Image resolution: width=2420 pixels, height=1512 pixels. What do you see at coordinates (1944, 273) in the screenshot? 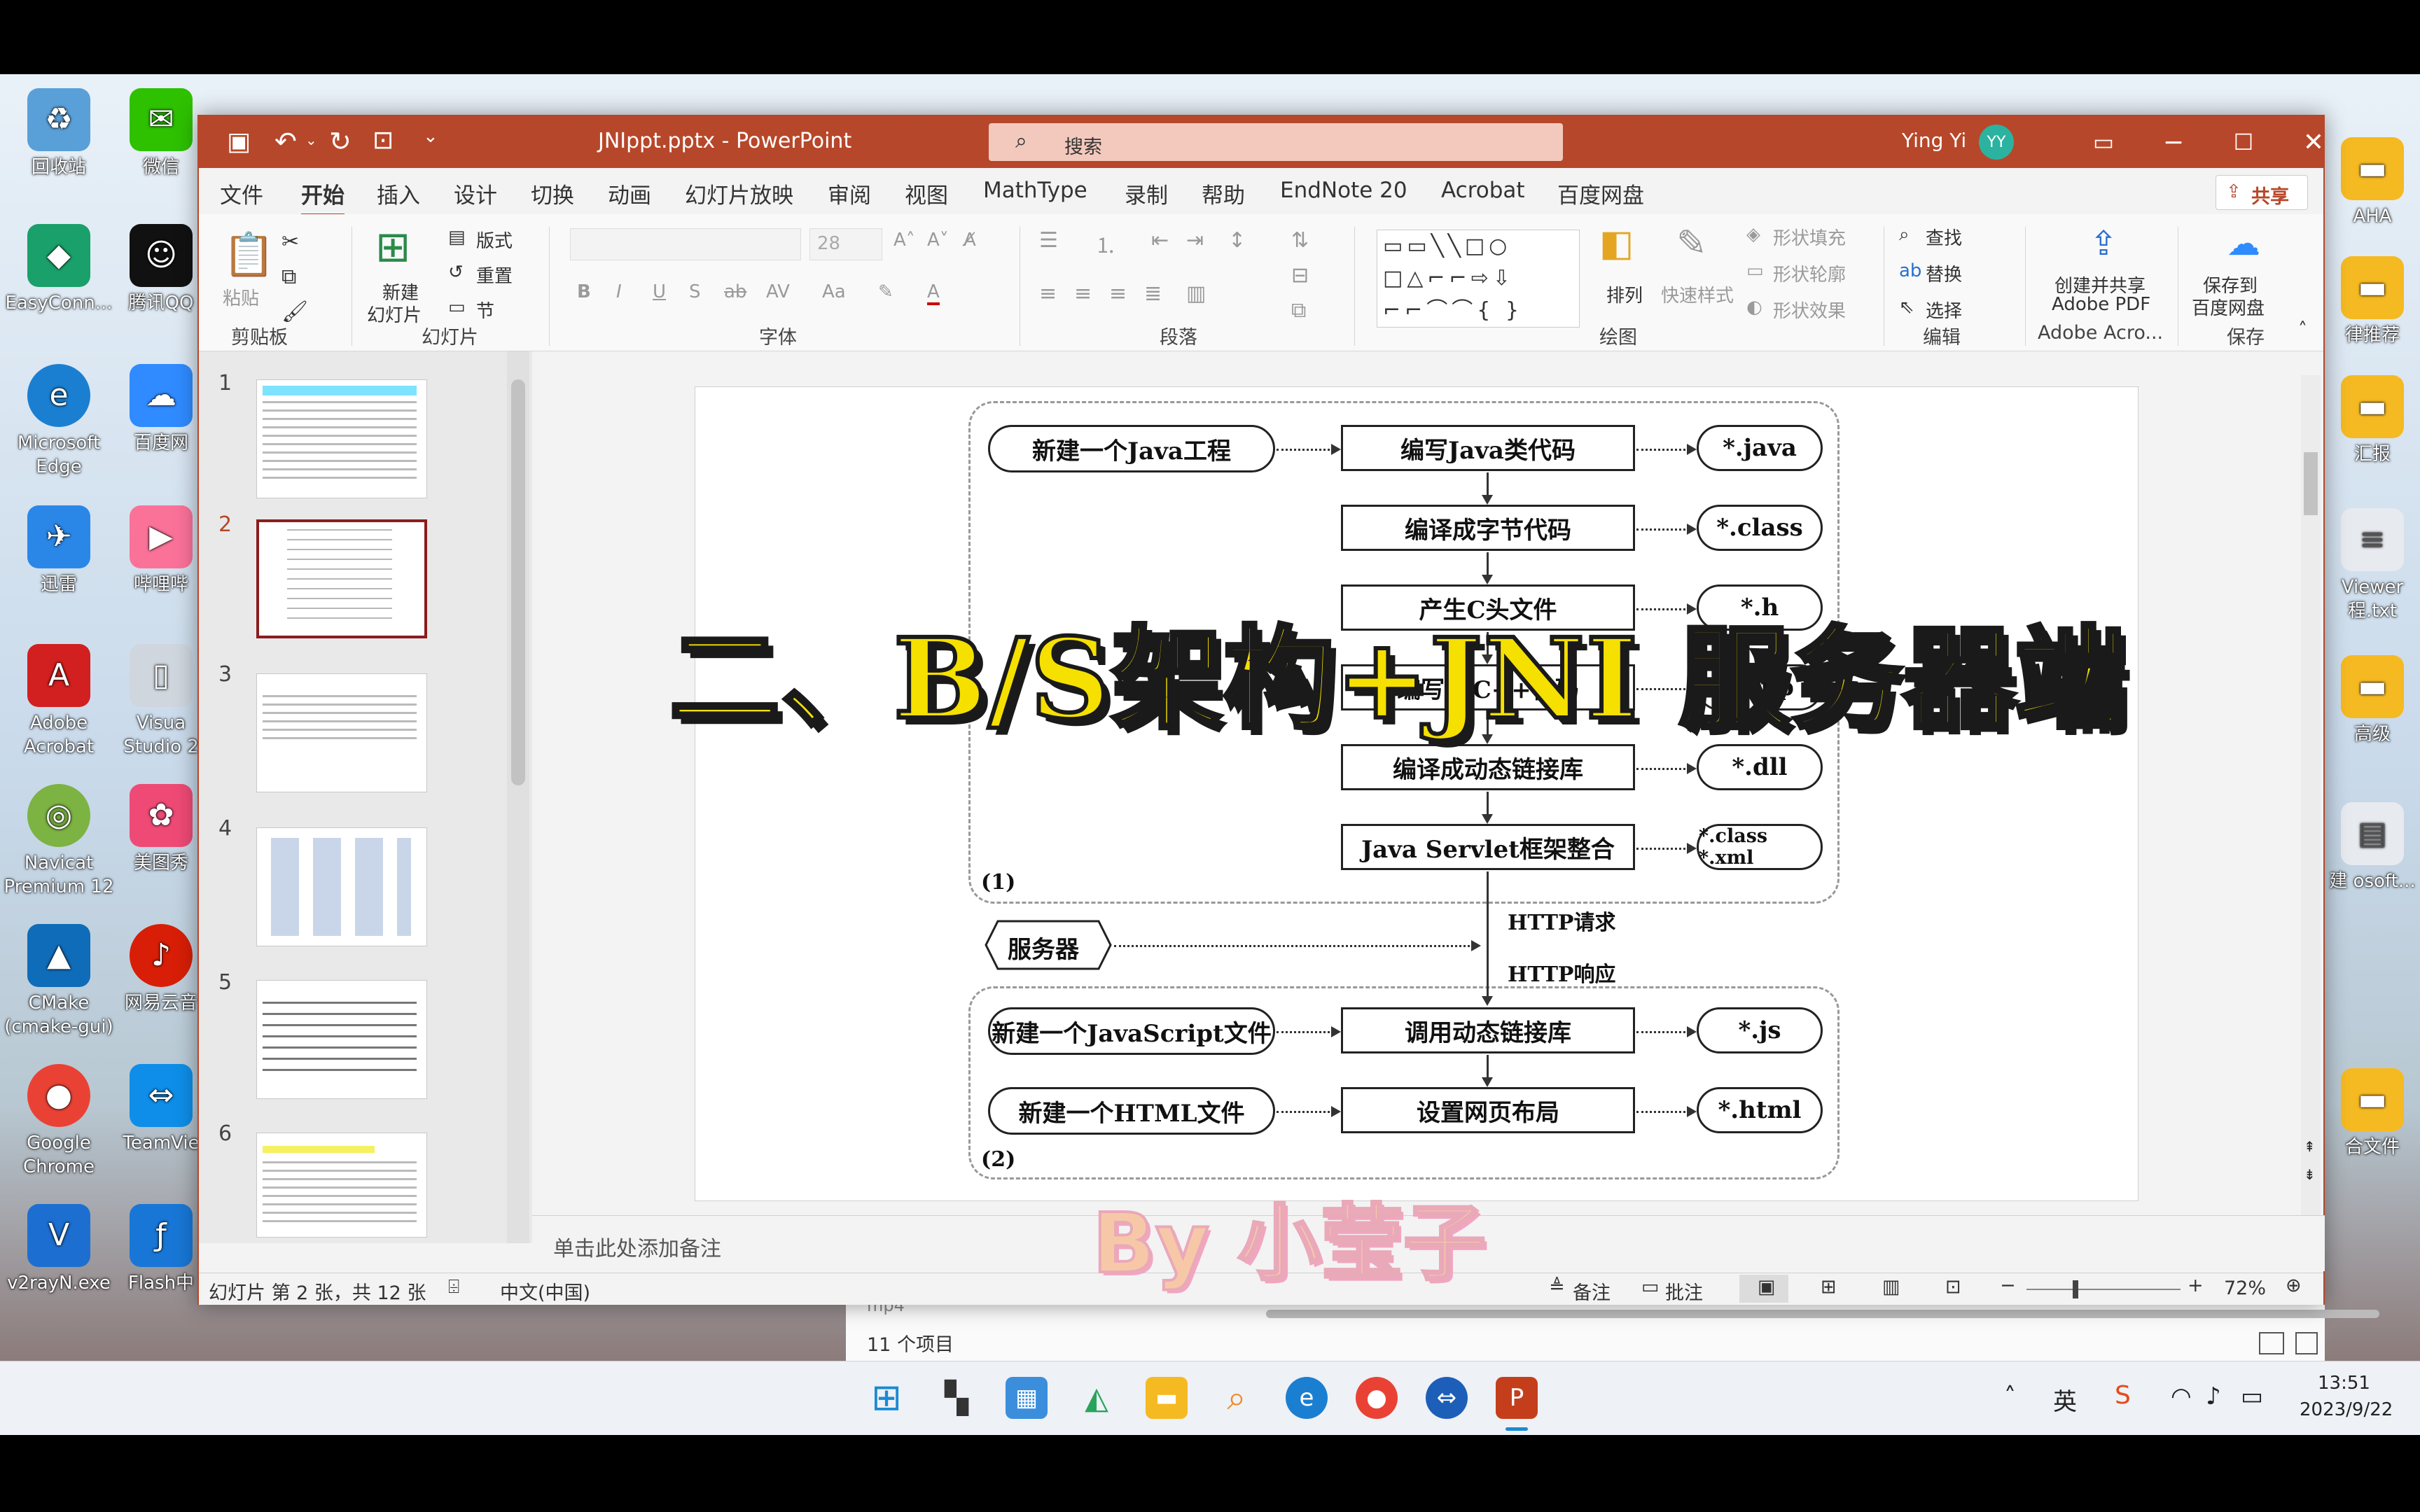
I see `replace-button: 替换` at bounding box center [1944, 273].